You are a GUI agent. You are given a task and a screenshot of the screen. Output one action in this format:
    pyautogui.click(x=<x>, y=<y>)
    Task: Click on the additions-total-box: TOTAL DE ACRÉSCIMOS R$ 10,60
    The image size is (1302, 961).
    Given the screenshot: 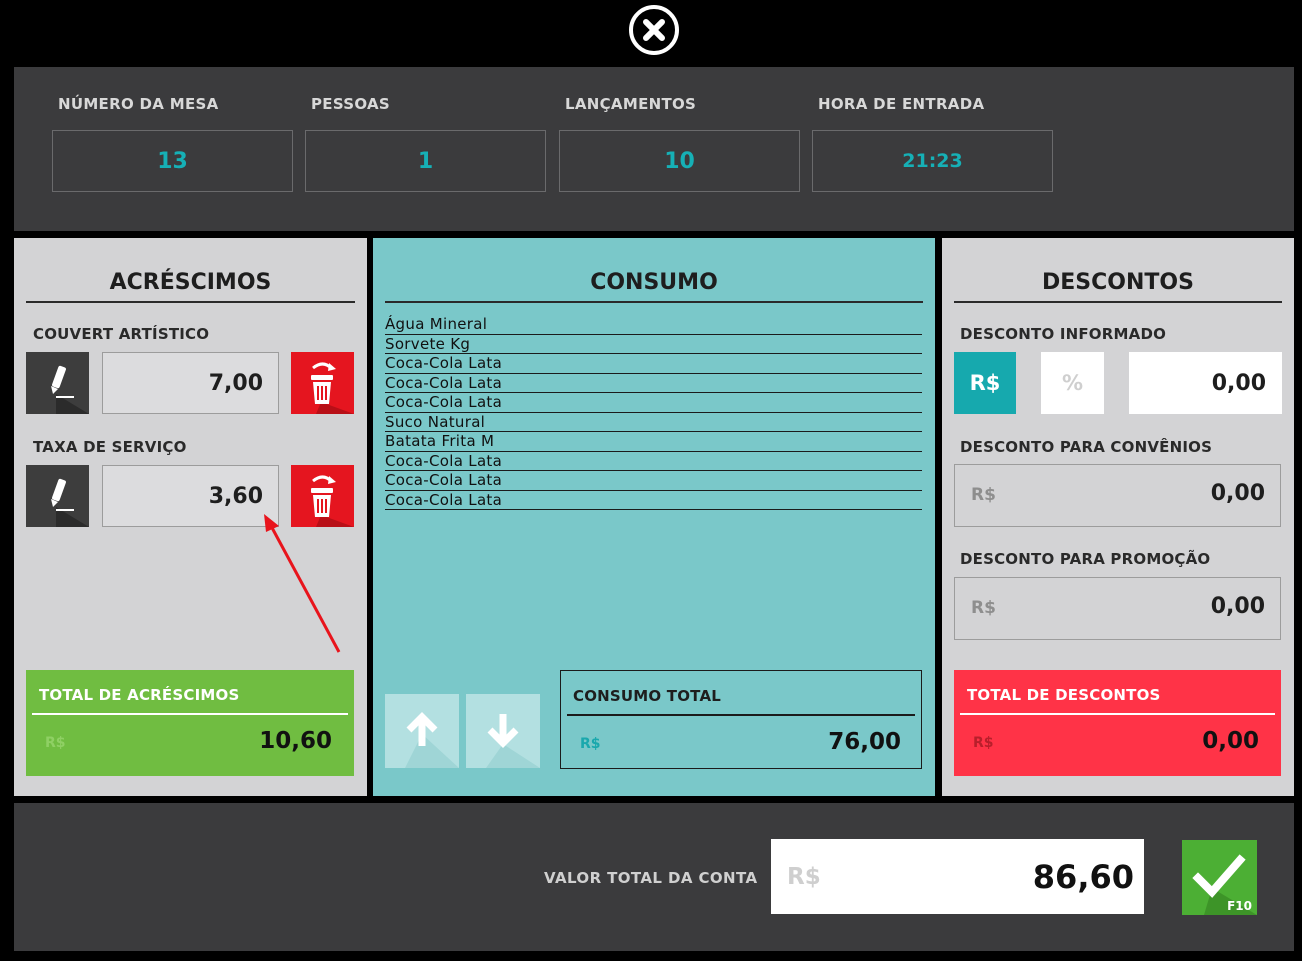 What is the action you would take?
    pyautogui.click(x=190, y=723)
    